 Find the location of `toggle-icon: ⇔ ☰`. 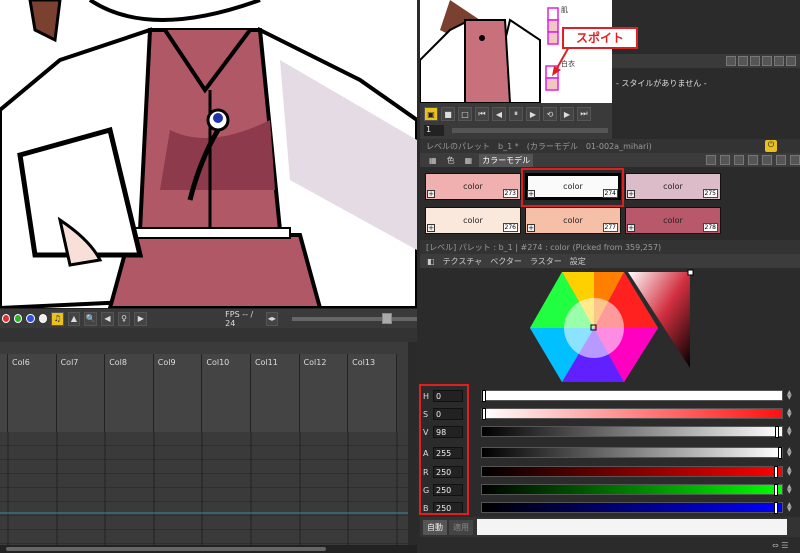

toggle-icon: ⇔ ☰ is located at coordinates (780, 545).